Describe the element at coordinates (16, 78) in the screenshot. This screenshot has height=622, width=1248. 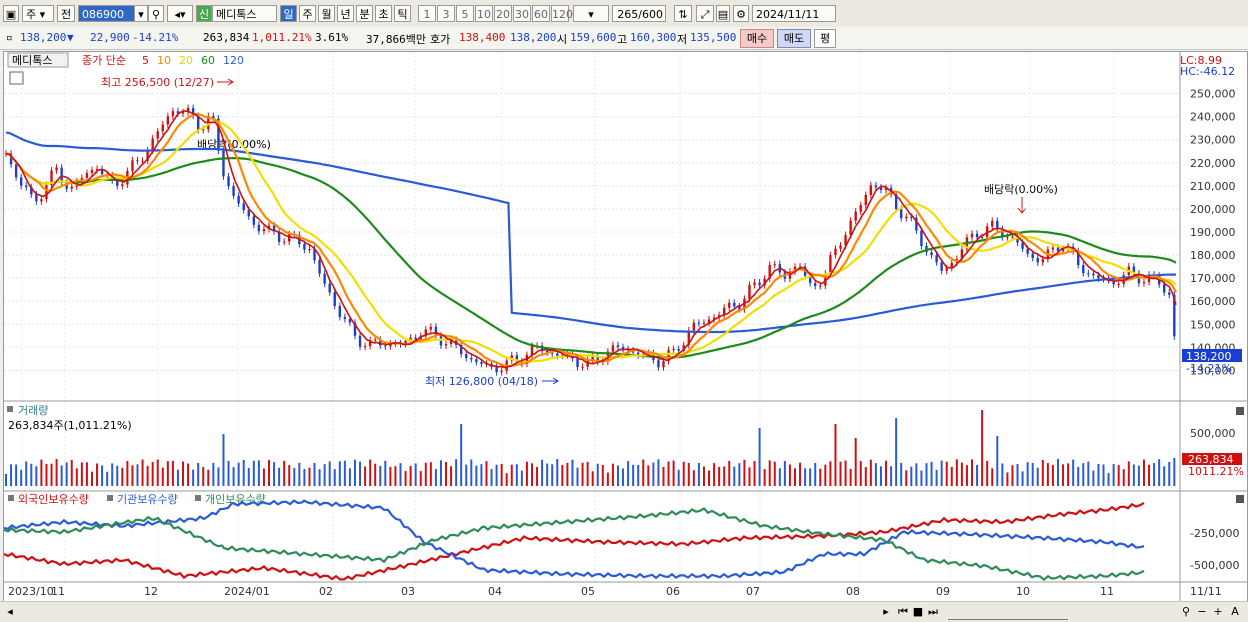
I see `grid-icon` at that location.